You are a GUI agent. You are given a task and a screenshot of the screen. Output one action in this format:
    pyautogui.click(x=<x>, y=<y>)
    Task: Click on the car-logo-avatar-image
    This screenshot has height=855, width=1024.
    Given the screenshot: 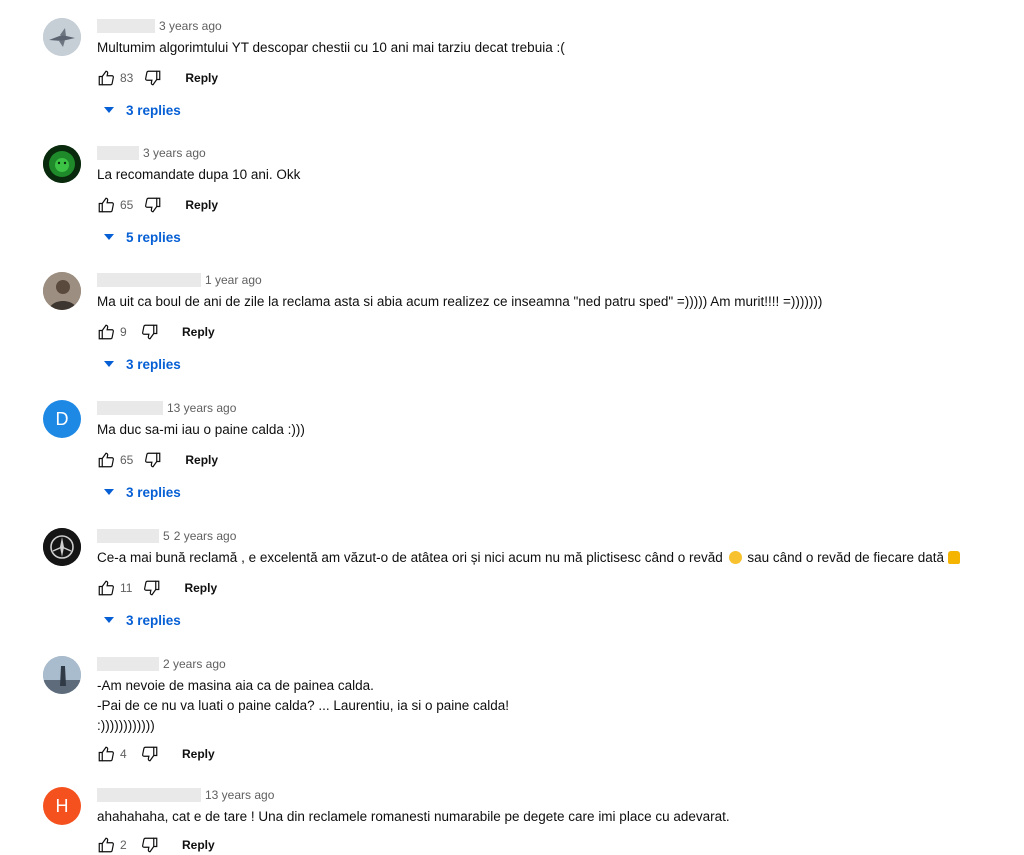 What is the action you would take?
    pyautogui.click(x=62, y=547)
    